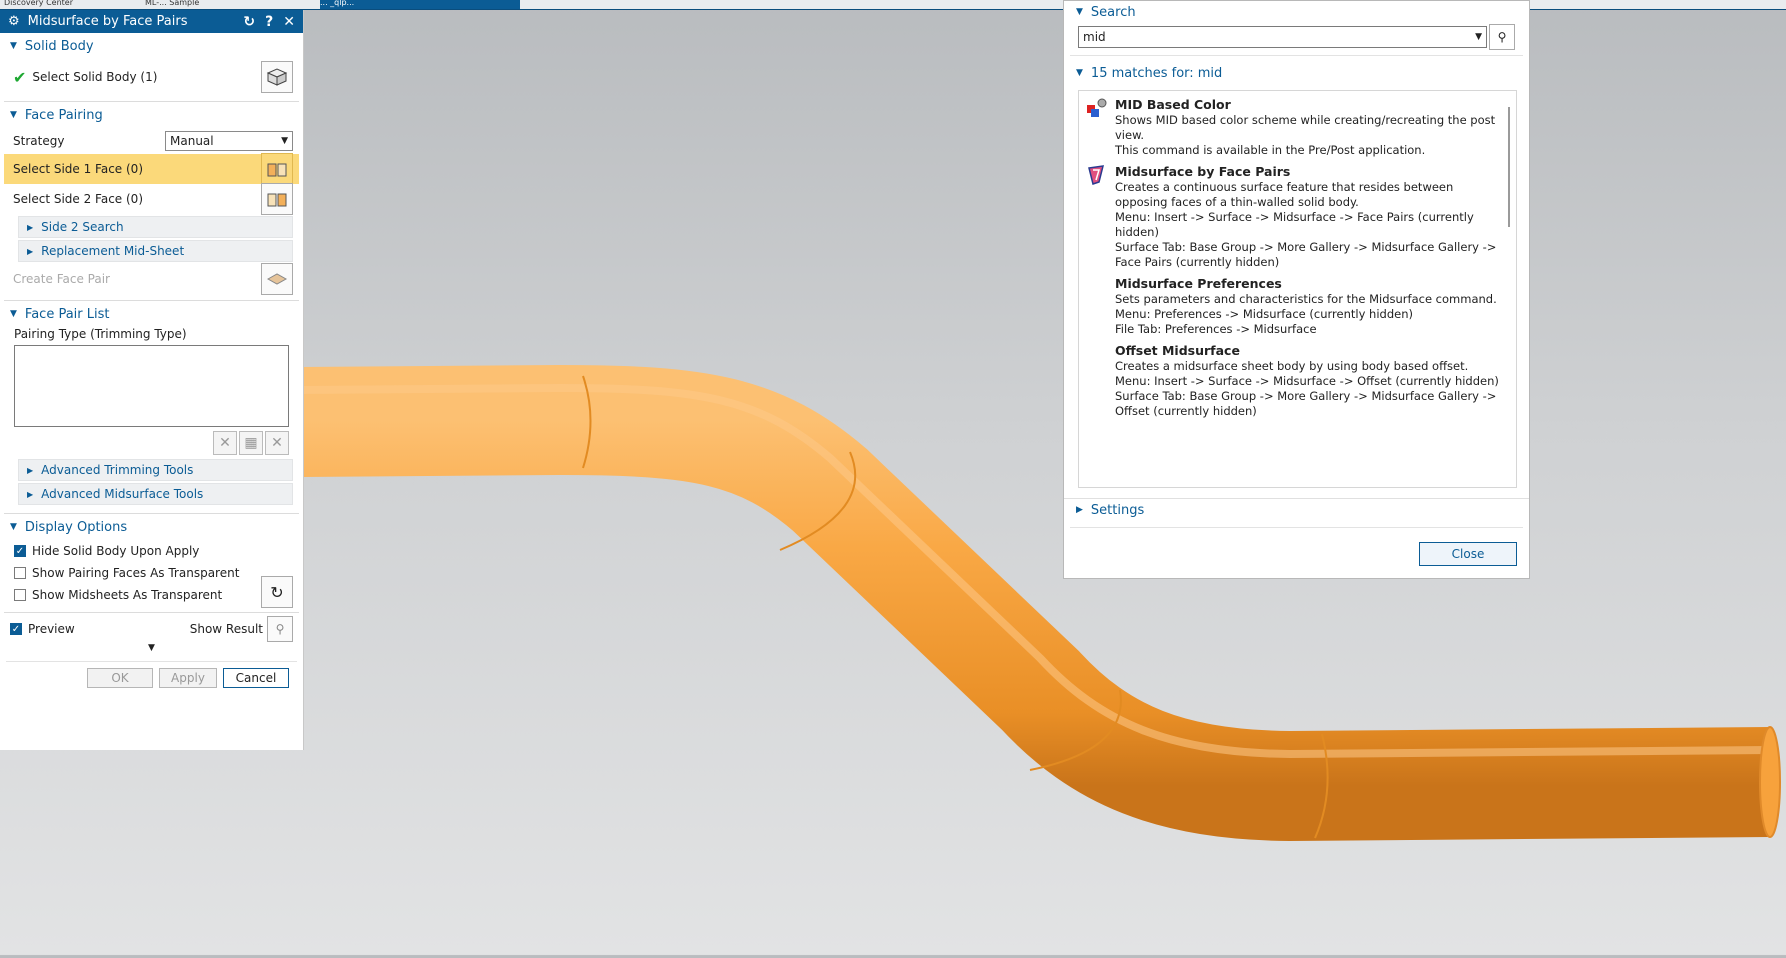  Describe the element at coordinates (1296, 73) in the screenshot. I see `matches-header: ▼ 15 matches for: mid` at that location.